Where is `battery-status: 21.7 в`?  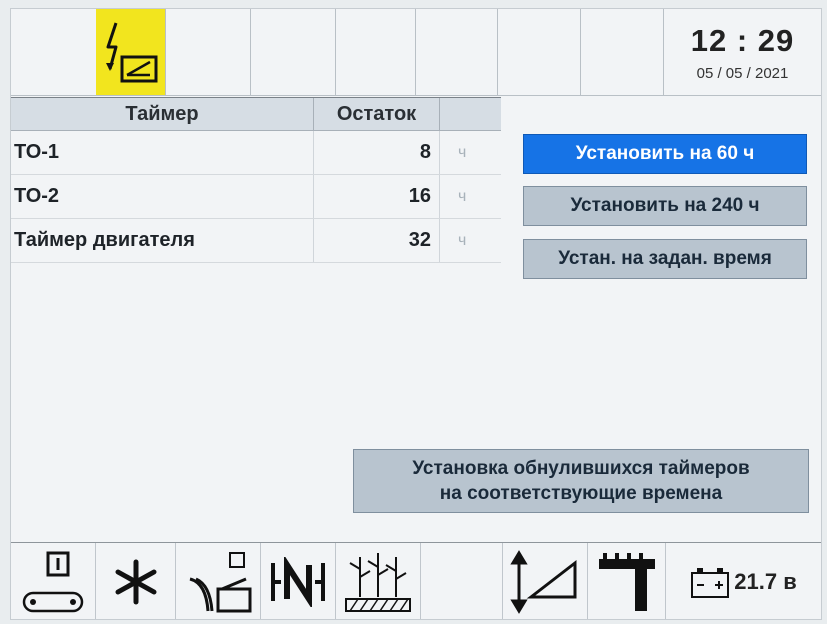
battery-status: 21.7 в is located at coordinates (743, 581).